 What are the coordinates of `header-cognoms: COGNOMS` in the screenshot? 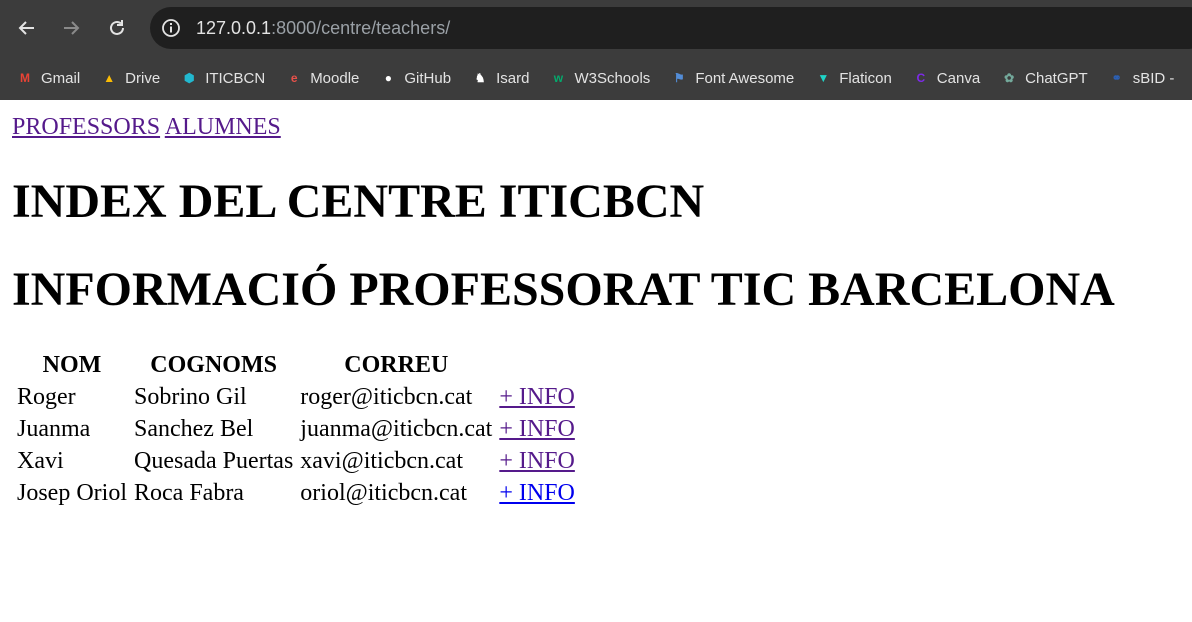 It's located at (213, 365).